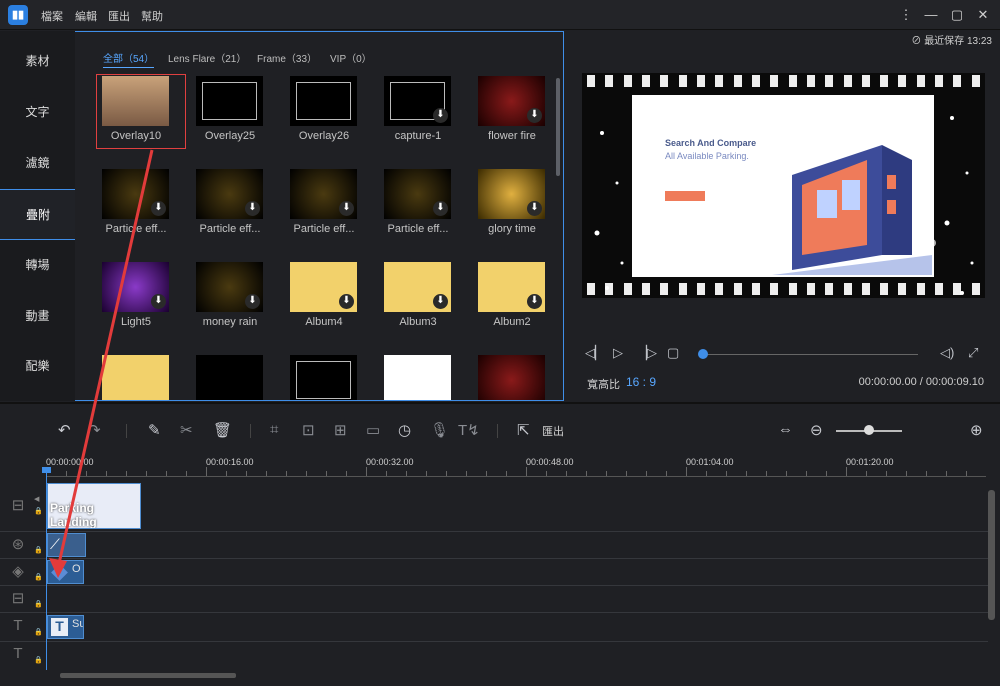  Describe the element at coordinates (46, 570) in the screenshot. I see `playhead` at that location.